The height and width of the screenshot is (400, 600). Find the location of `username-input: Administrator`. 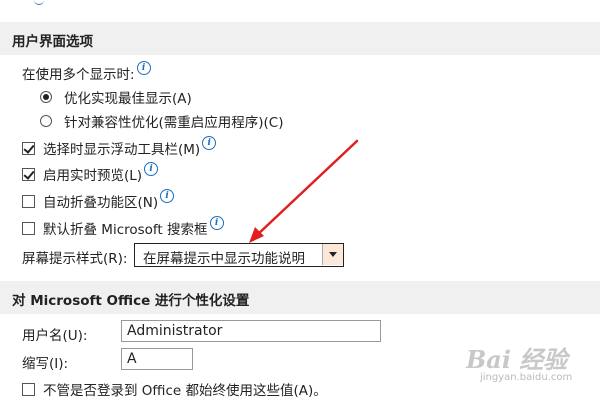

username-input: Administrator is located at coordinates (251, 331).